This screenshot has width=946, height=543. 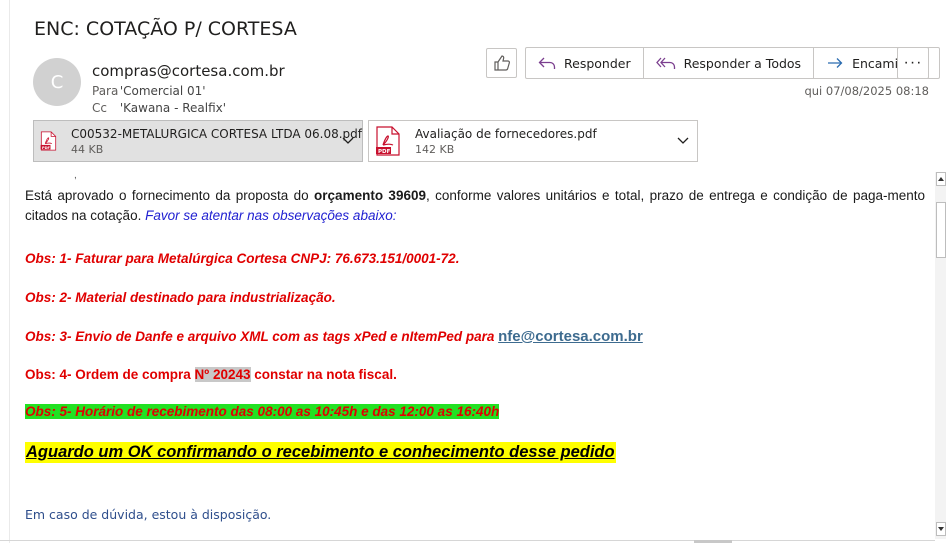 I want to click on obs-4-text-end: constar na nota fiscal., so click(x=323, y=374).